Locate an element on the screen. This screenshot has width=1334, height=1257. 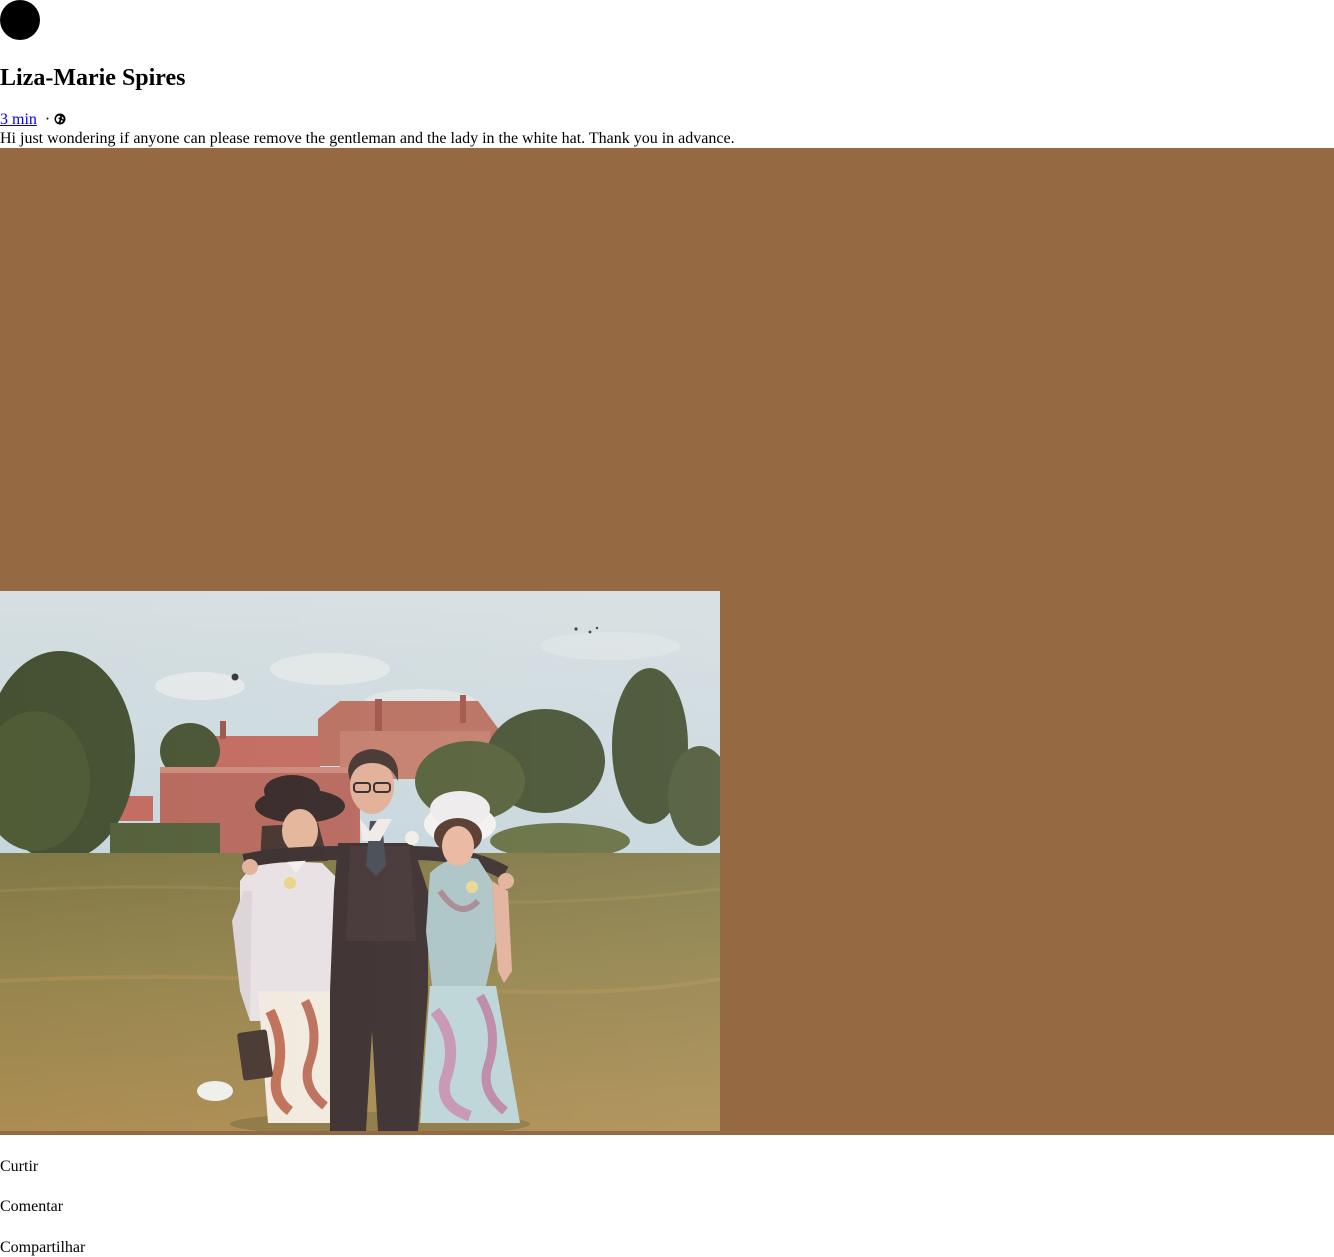
like-button: Curtir is located at coordinates (19, 1166).